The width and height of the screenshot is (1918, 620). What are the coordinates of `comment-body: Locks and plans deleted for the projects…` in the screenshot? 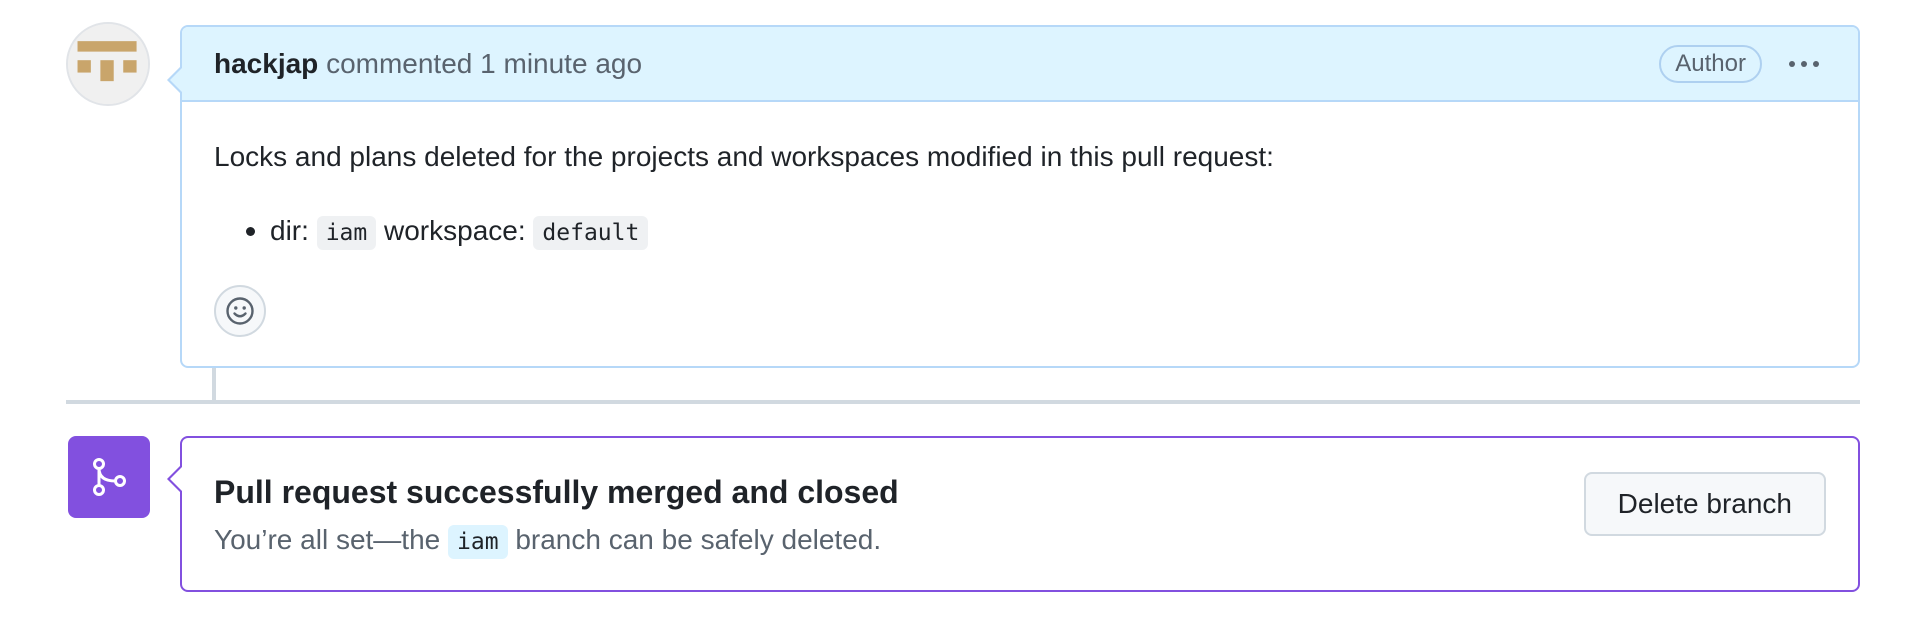 It's located at (744, 195).